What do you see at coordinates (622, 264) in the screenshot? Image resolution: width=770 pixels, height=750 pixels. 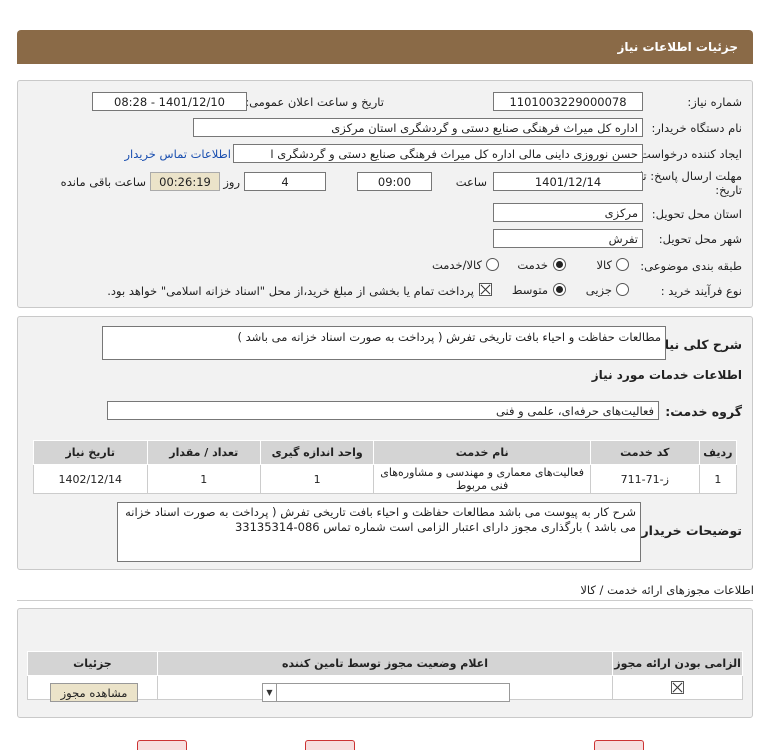 I see `category-radio-goods` at bounding box center [622, 264].